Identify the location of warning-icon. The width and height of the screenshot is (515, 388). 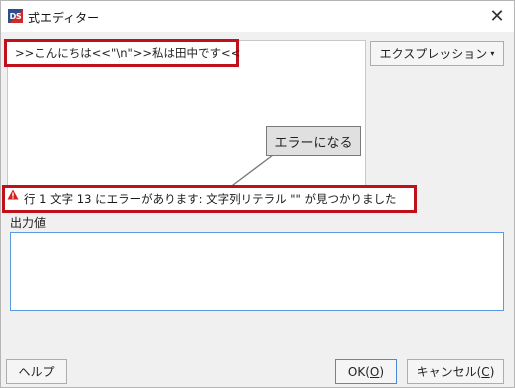
(13, 194).